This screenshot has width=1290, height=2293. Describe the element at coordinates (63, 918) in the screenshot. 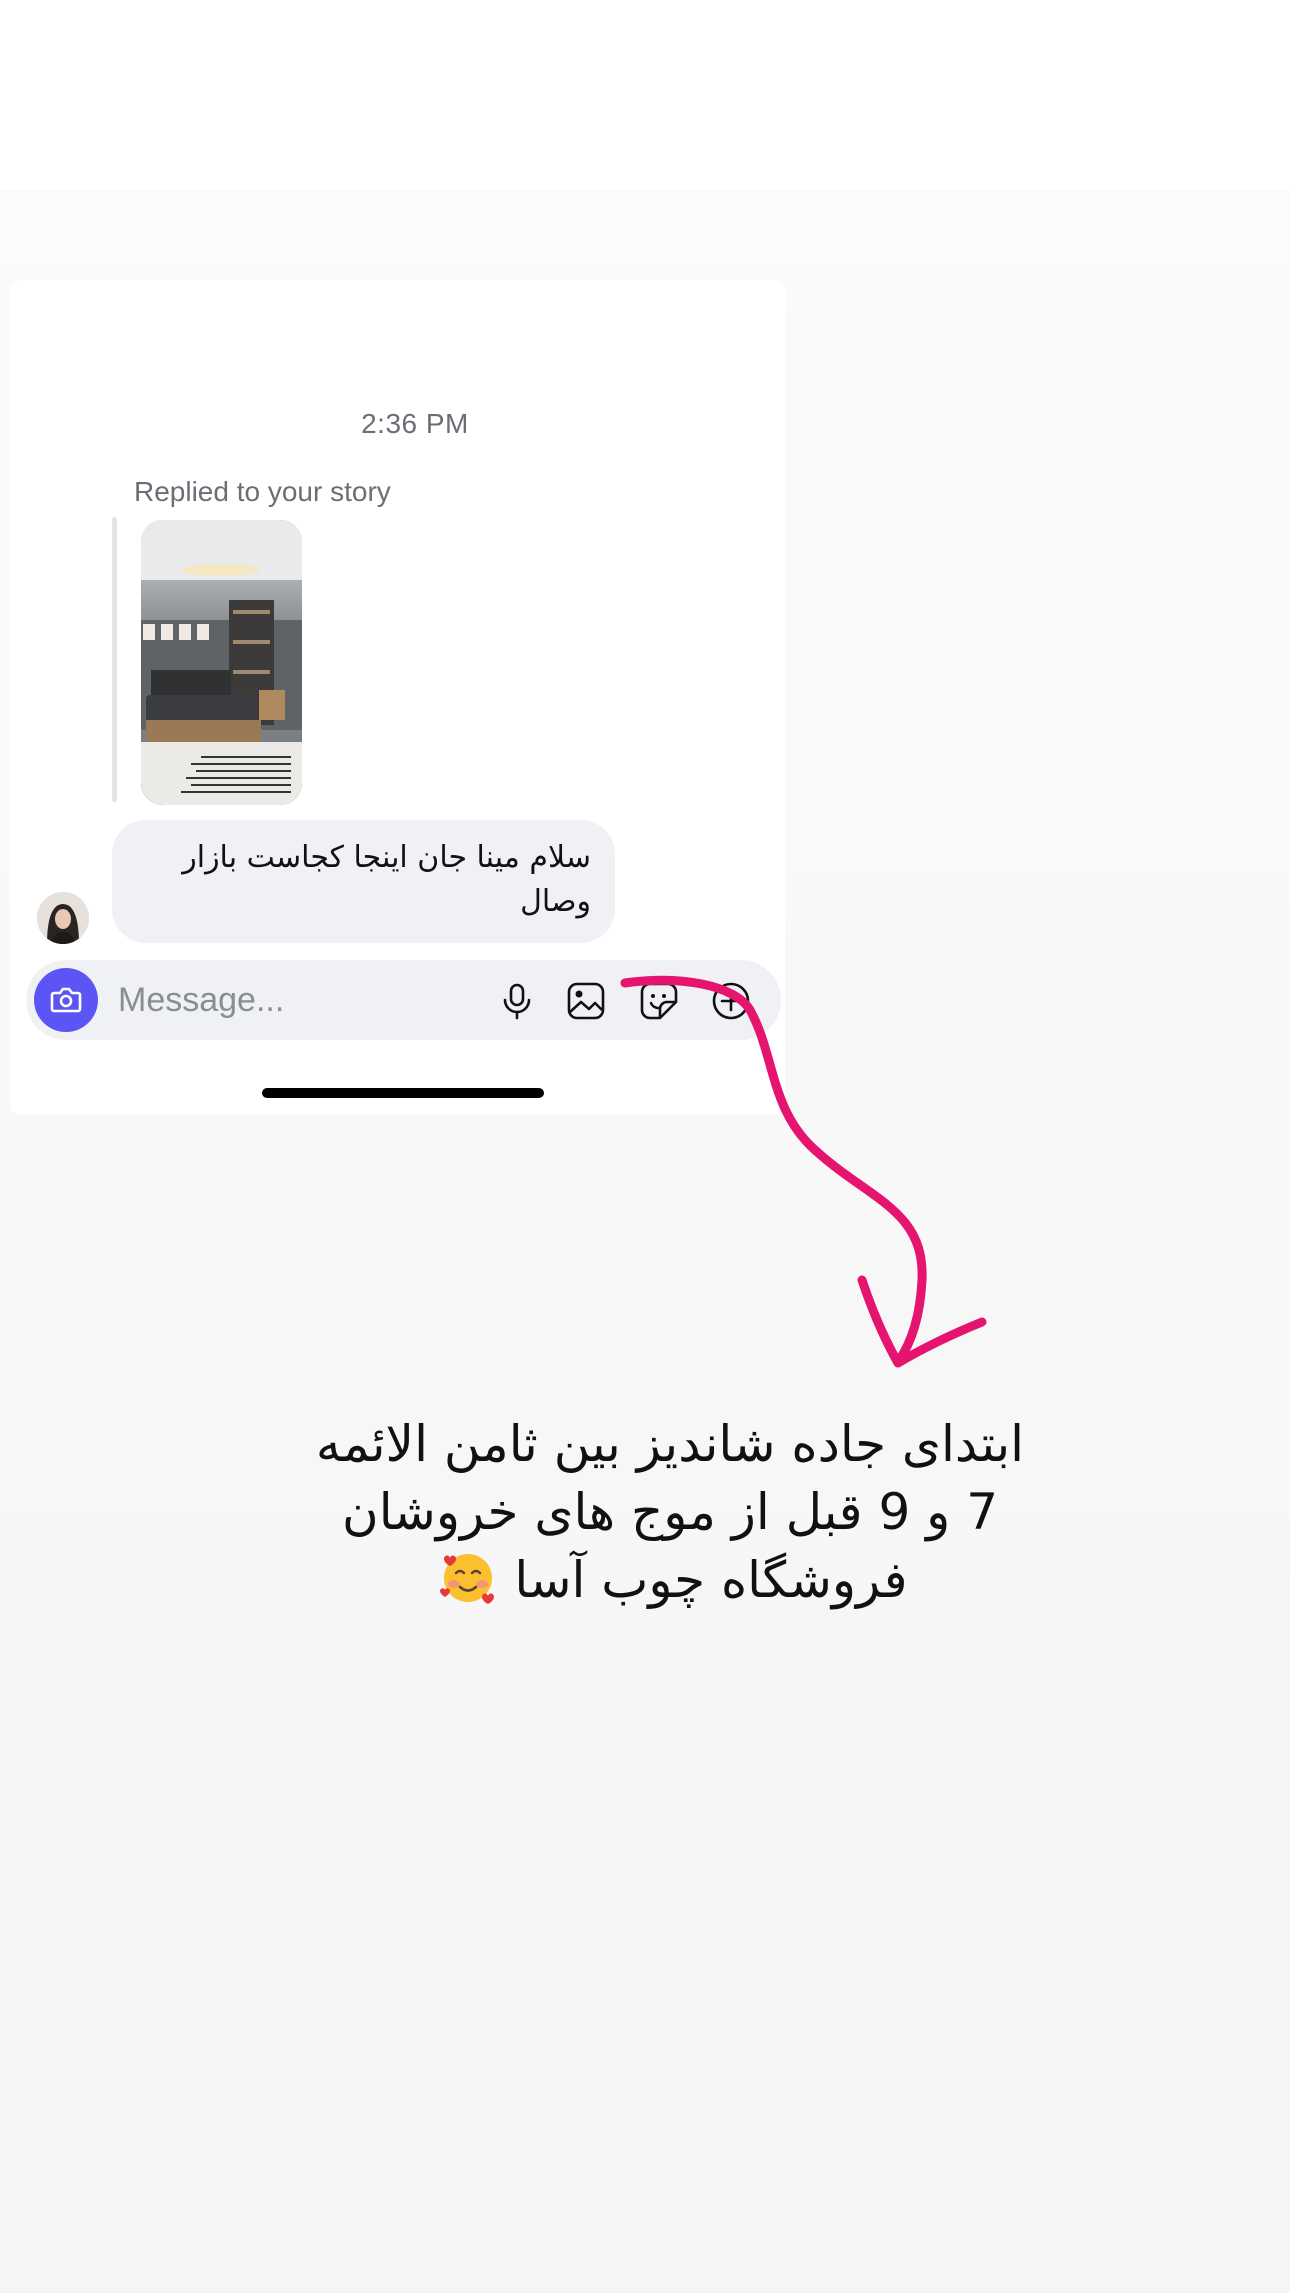

I see `avatar` at that location.